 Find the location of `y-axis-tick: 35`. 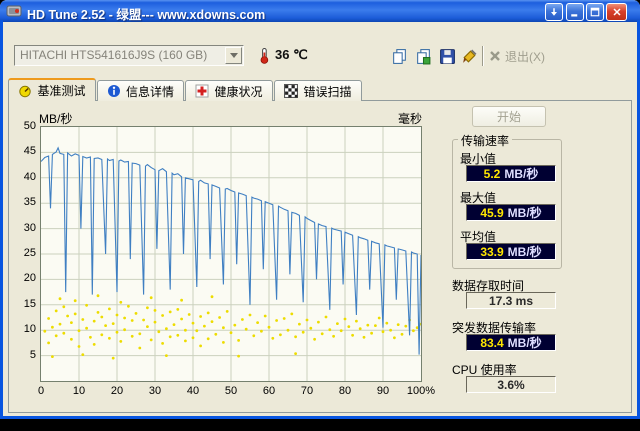

y-axis-tick: 35 is located at coordinates (29, 202).